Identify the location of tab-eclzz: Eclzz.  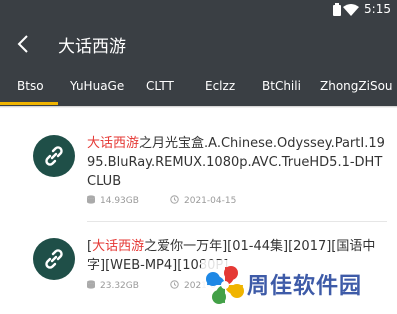
(220, 86).